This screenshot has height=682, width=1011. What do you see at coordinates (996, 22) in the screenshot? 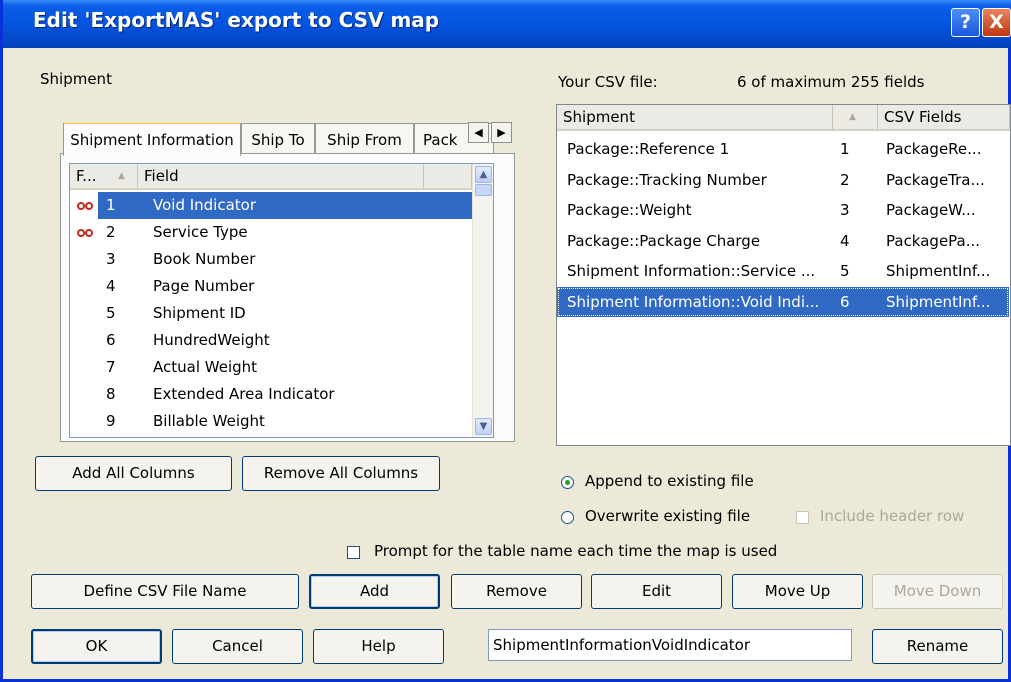
I see `close-button: X` at bounding box center [996, 22].